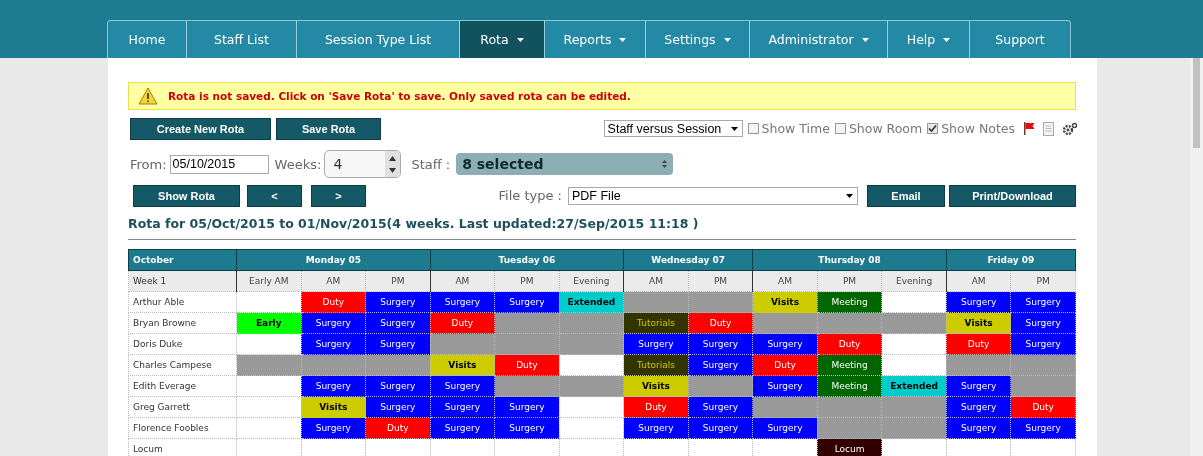 This screenshot has height=456, width=1203. What do you see at coordinates (673, 128) in the screenshot?
I see `view-select: Staff versus Session` at bounding box center [673, 128].